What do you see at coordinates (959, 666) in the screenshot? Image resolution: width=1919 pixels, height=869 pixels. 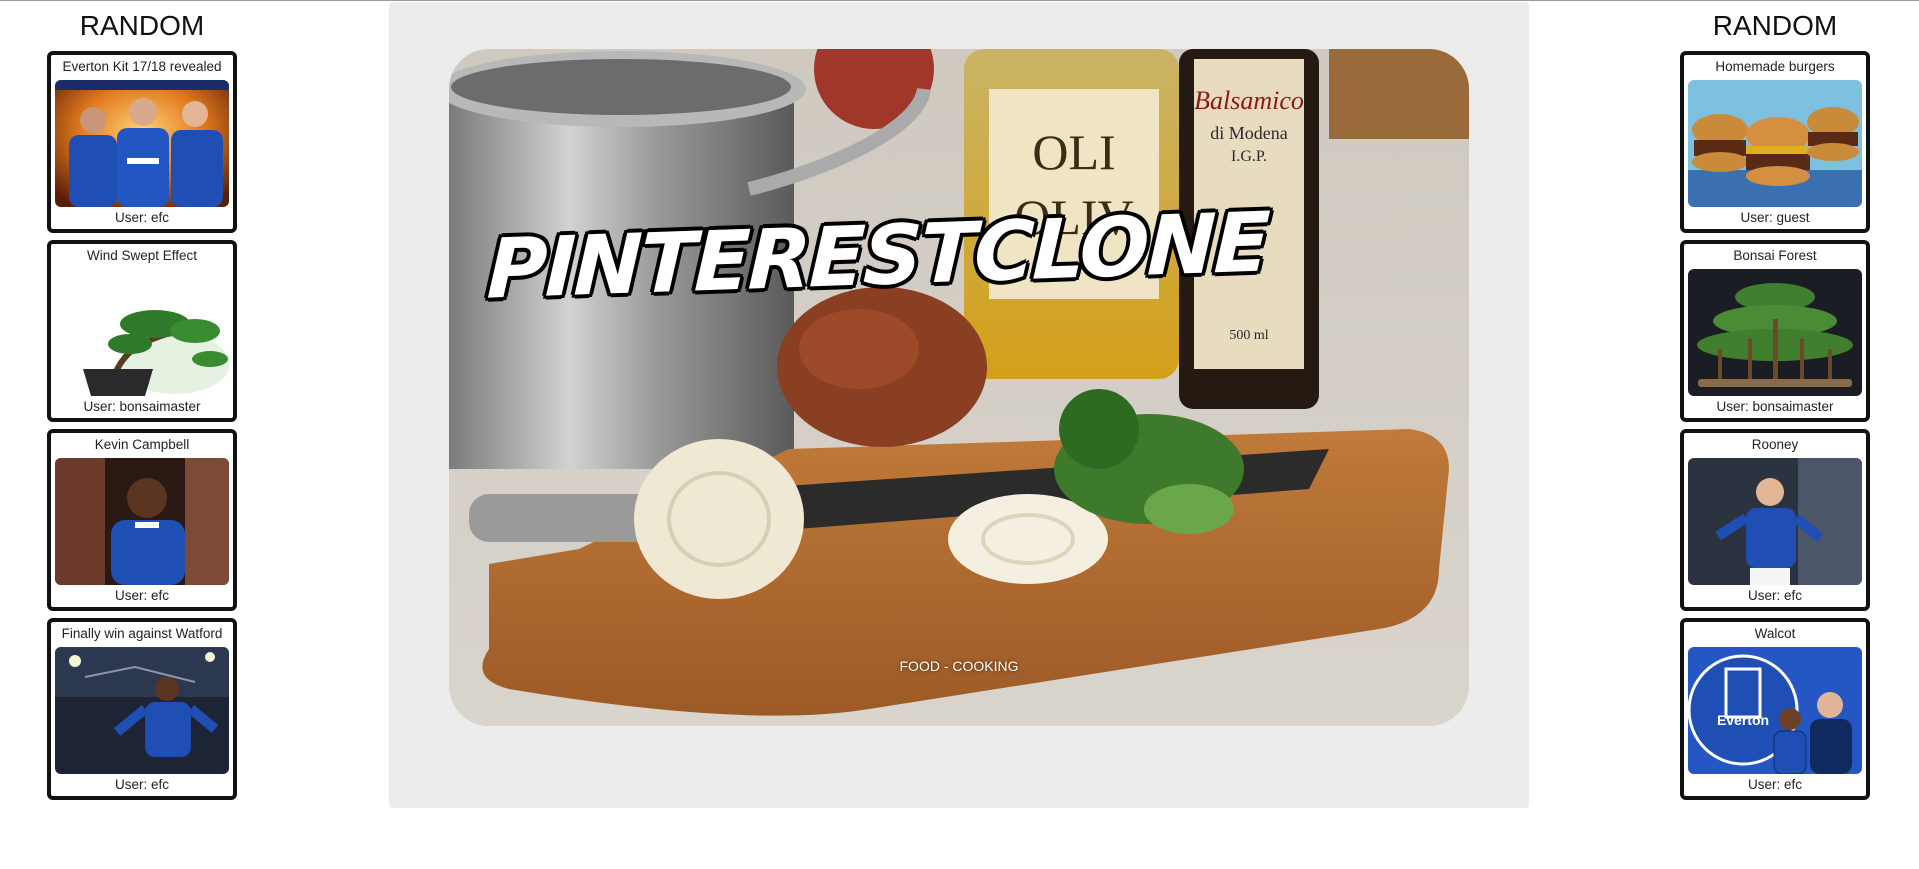 I see `hero-category-caption: FOOD - COOKING` at bounding box center [959, 666].